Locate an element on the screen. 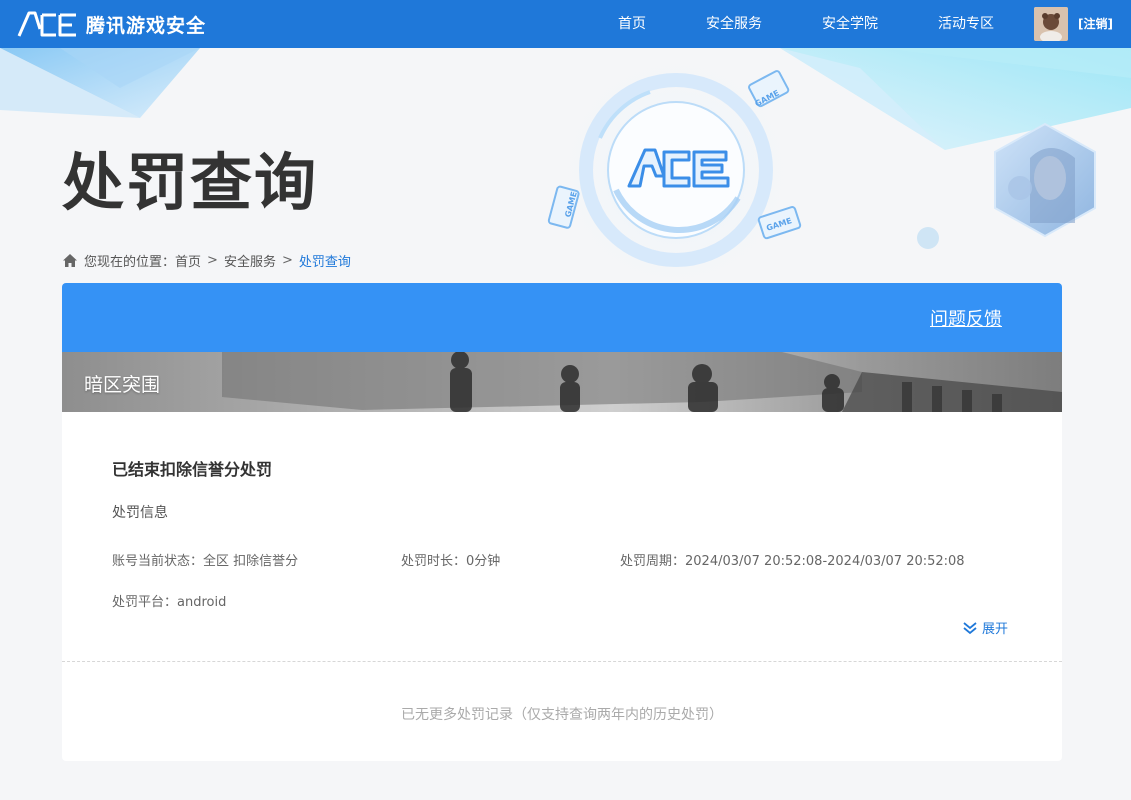 Image resolution: width=1131 pixels, height=800 pixels. divider is located at coordinates (562, 661).